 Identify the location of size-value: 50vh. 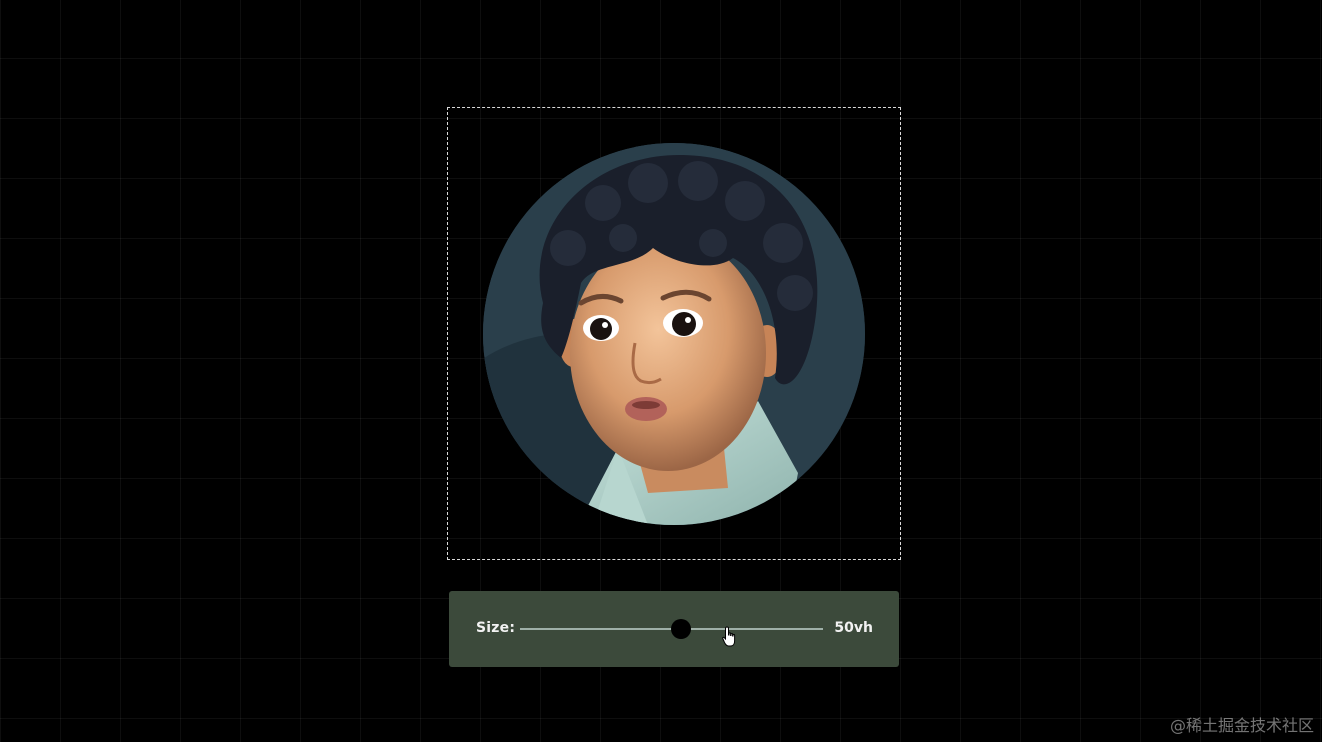
(853, 628).